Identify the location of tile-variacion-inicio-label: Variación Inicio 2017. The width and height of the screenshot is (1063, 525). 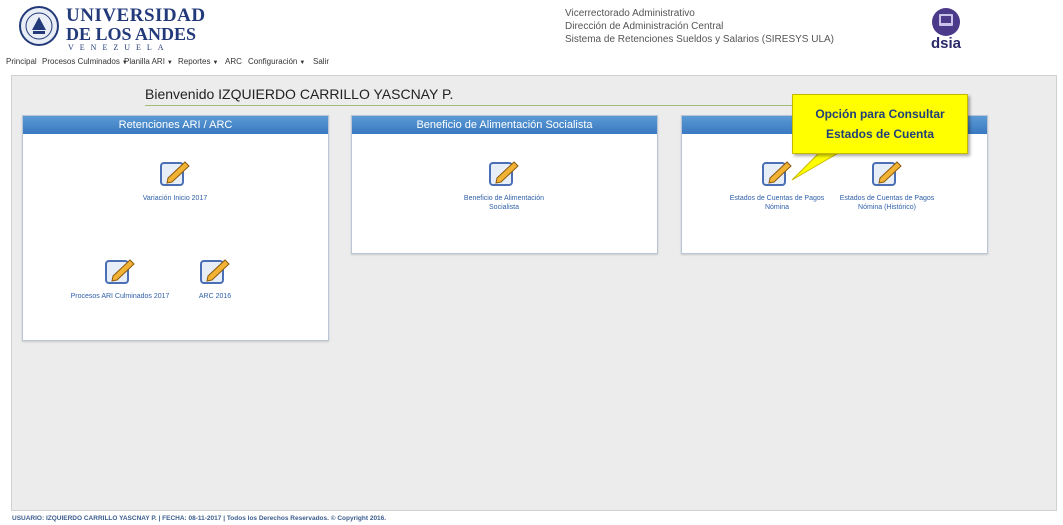
(175, 198).